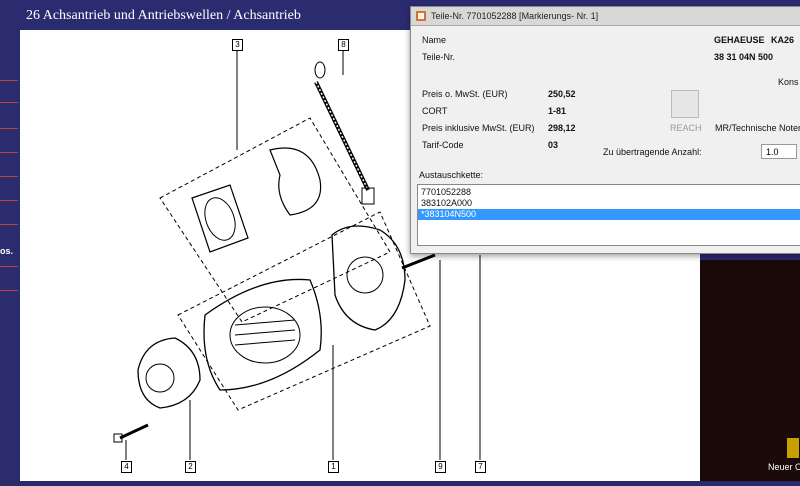  I want to click on name-value: GEHAEUSE, so click(739, 40).